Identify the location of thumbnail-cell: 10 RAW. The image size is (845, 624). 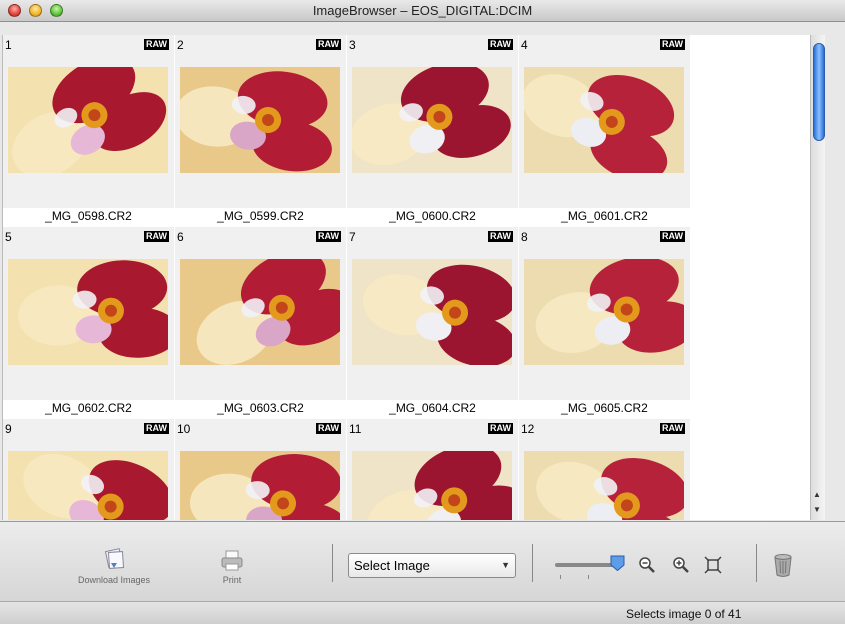
(260, 469).